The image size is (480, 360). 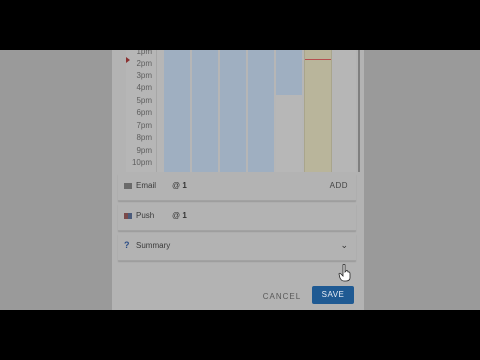 What do you see at coordinates (144, 137) in the screenshot?
I see `time-label: 8pm` at bounding box center [144, 137].